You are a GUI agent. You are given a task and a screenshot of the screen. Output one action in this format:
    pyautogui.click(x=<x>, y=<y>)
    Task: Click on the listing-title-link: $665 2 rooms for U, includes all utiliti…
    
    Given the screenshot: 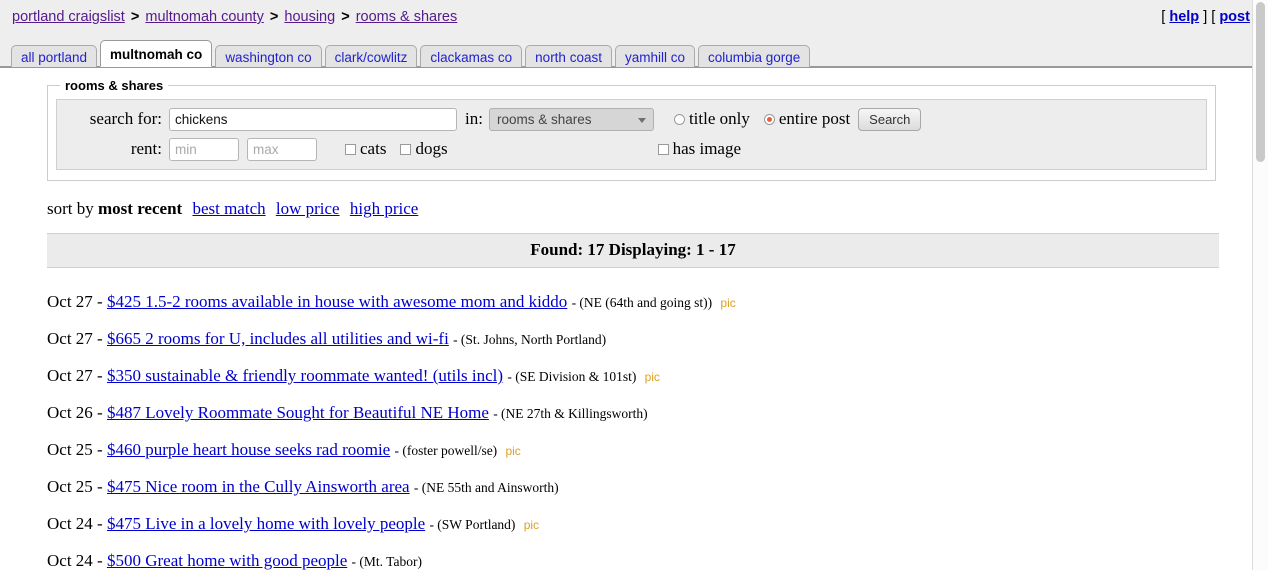 What is the action you would take?
    pyautogui.click(x=278, y=338)
    